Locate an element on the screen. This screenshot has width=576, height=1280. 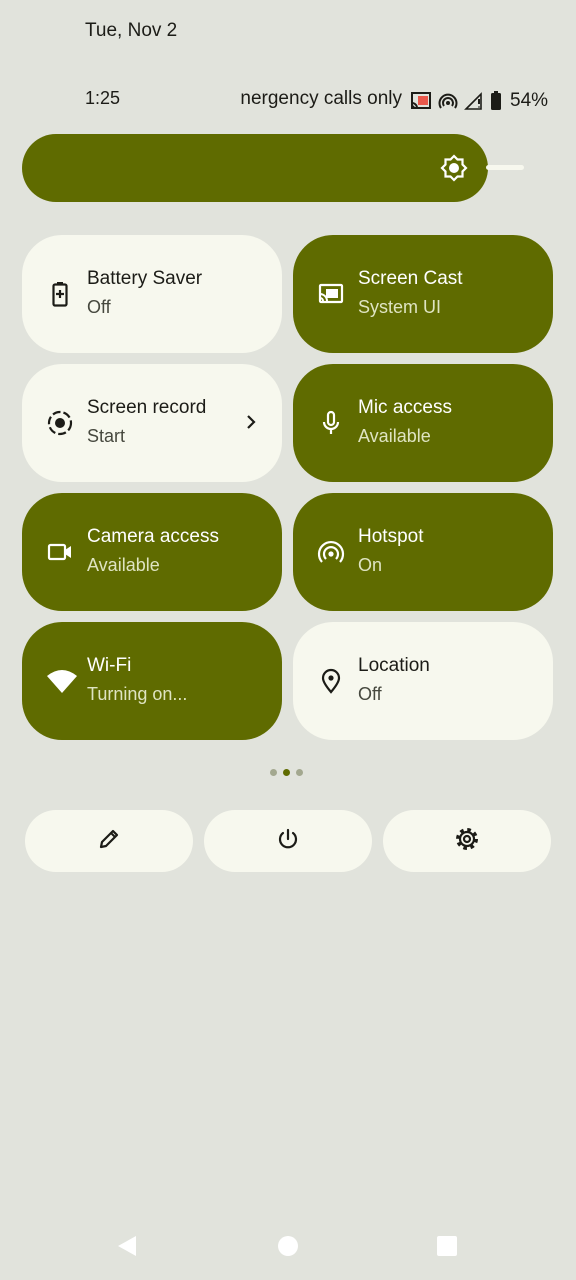
tile-hotspot: Hotspot On is located at coordinates (423, 552).